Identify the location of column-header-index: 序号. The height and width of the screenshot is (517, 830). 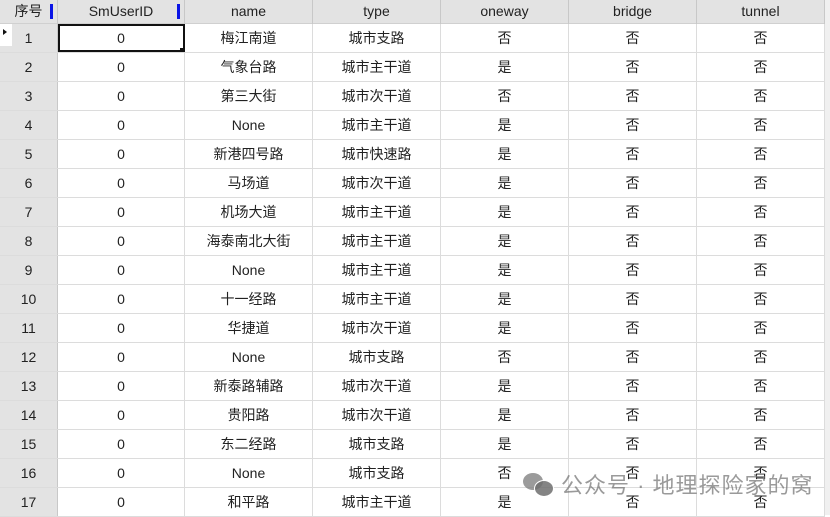
(29, 12).